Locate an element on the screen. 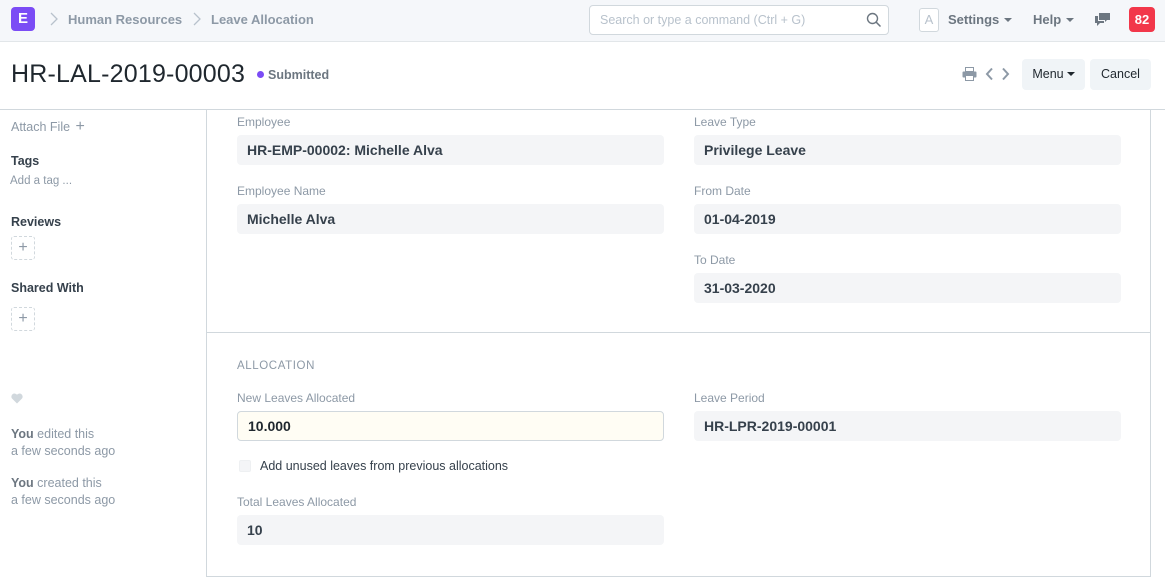 Image resolution: width=1165 pixels, height=587 pixels. status-badge: Submitted is located at coordinates (299, 75).